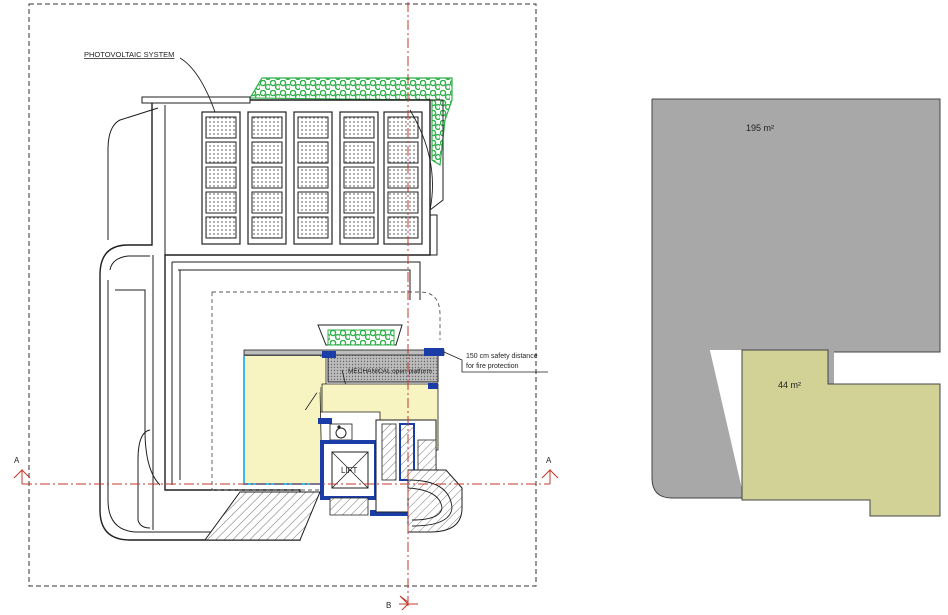 The image size is (948, 615). I want to click on entrance-step, so click(349, 506).